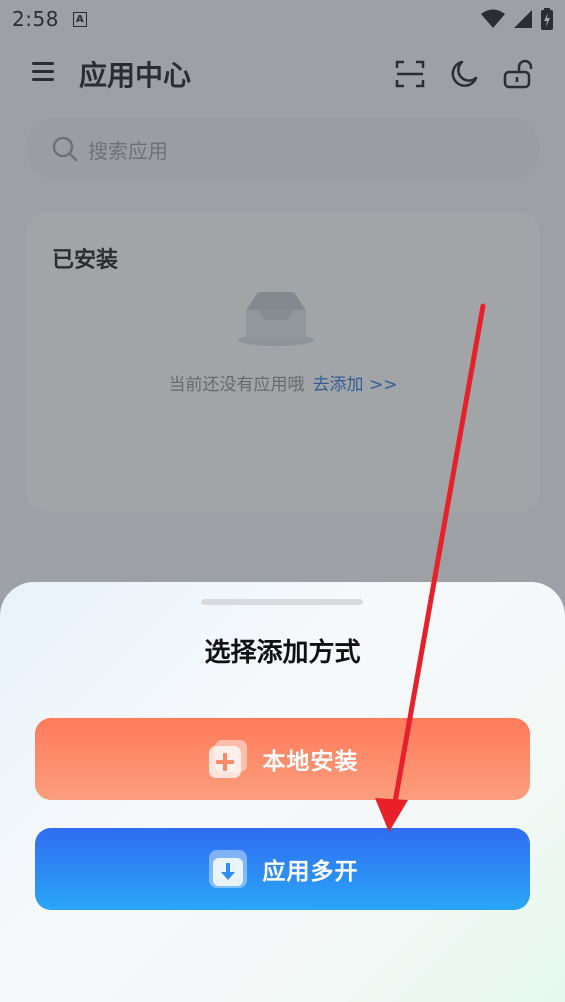 The image size is (565, 1002). Describe the element at coordinates (227, 869) in the screenshot. I see `download-icon` at that location.